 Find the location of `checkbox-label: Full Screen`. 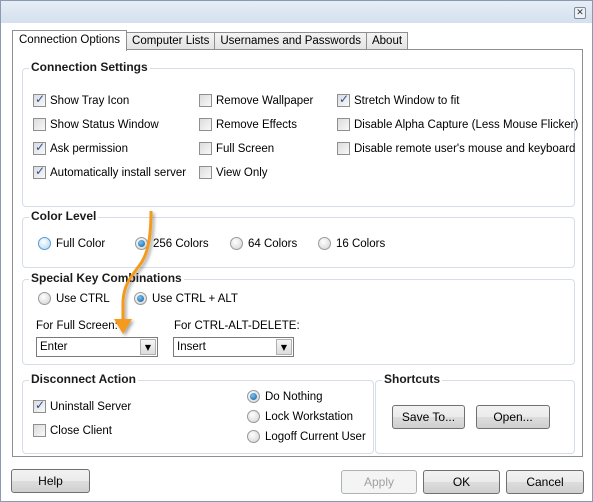

checkbox-label: Full Screen is located at coordinates (245, 148).